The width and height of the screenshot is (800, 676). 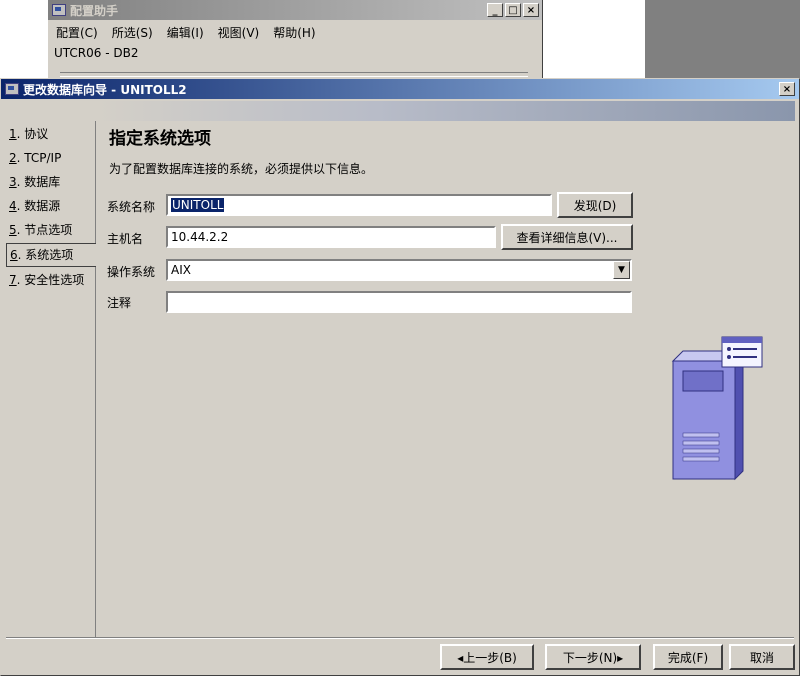 What do you see at coordinates (595, 205) in the screenshot?
I see `discover-button: 发现(D)` at bounding box center [595, 205].